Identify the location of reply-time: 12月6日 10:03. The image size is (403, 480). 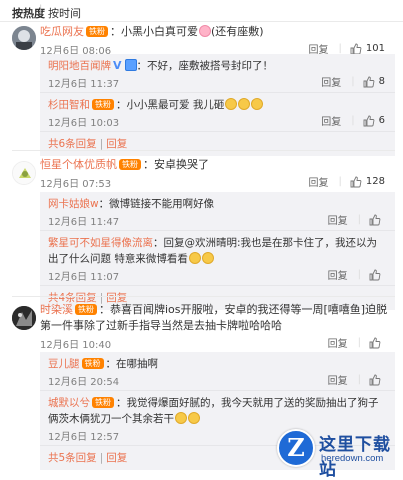
(84, 123).